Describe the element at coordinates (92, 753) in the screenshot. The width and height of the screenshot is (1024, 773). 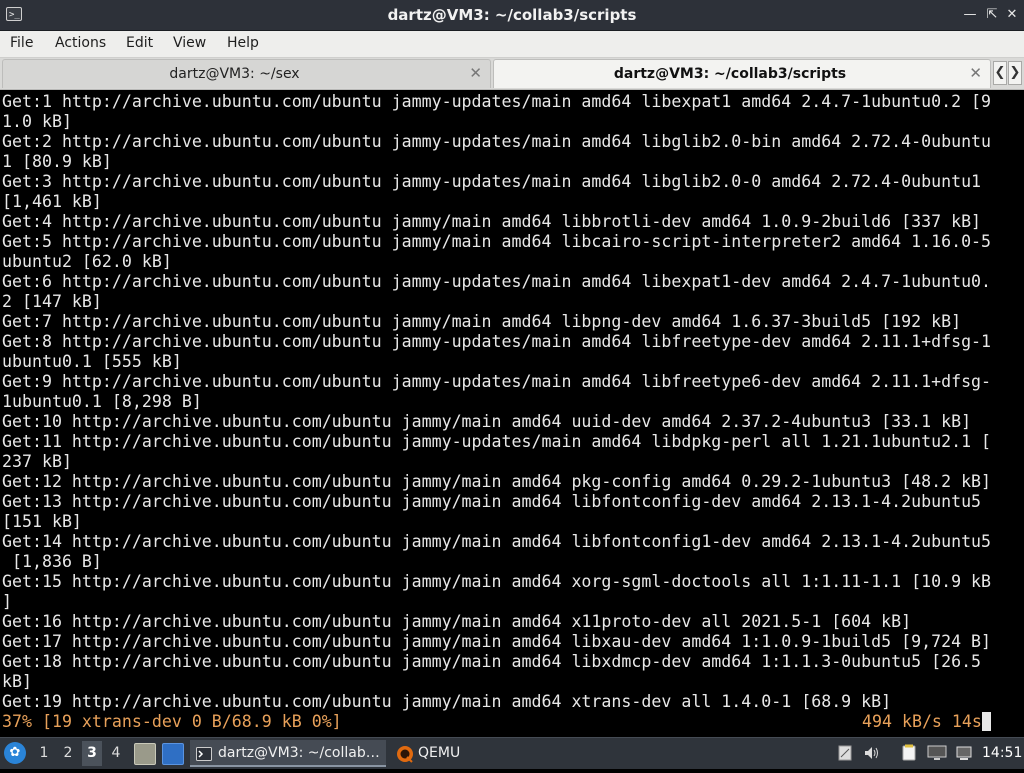
I see `workspace-3: 3` at that location.